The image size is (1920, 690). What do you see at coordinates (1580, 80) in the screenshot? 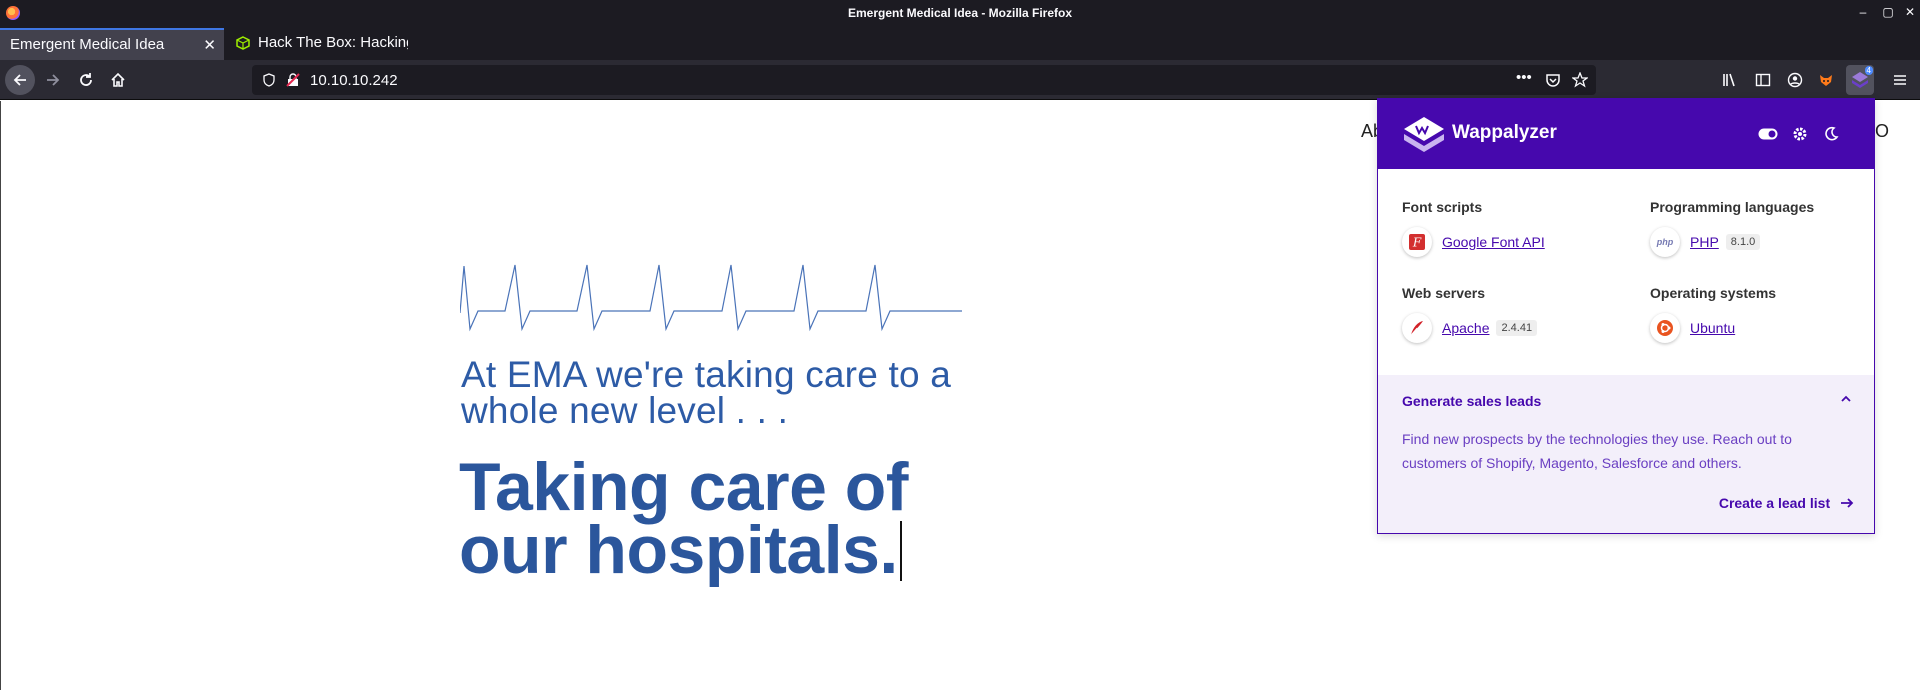
I see `bookmark-star-icon` at bounding box center [1580, 80].